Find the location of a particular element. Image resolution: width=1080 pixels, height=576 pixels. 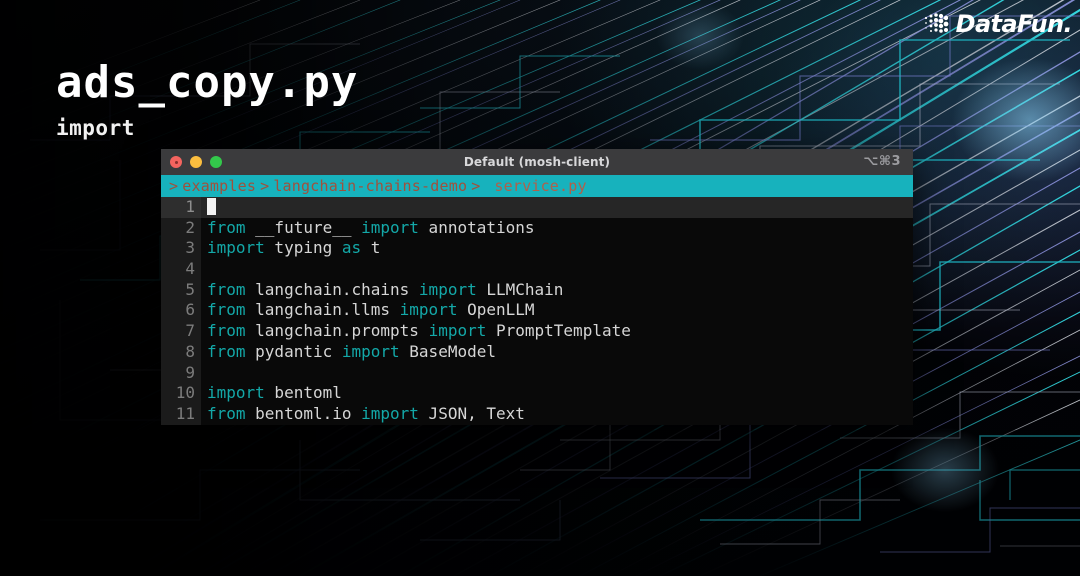

code-identifier: JSON, Text is located at coordinates (471, 413).